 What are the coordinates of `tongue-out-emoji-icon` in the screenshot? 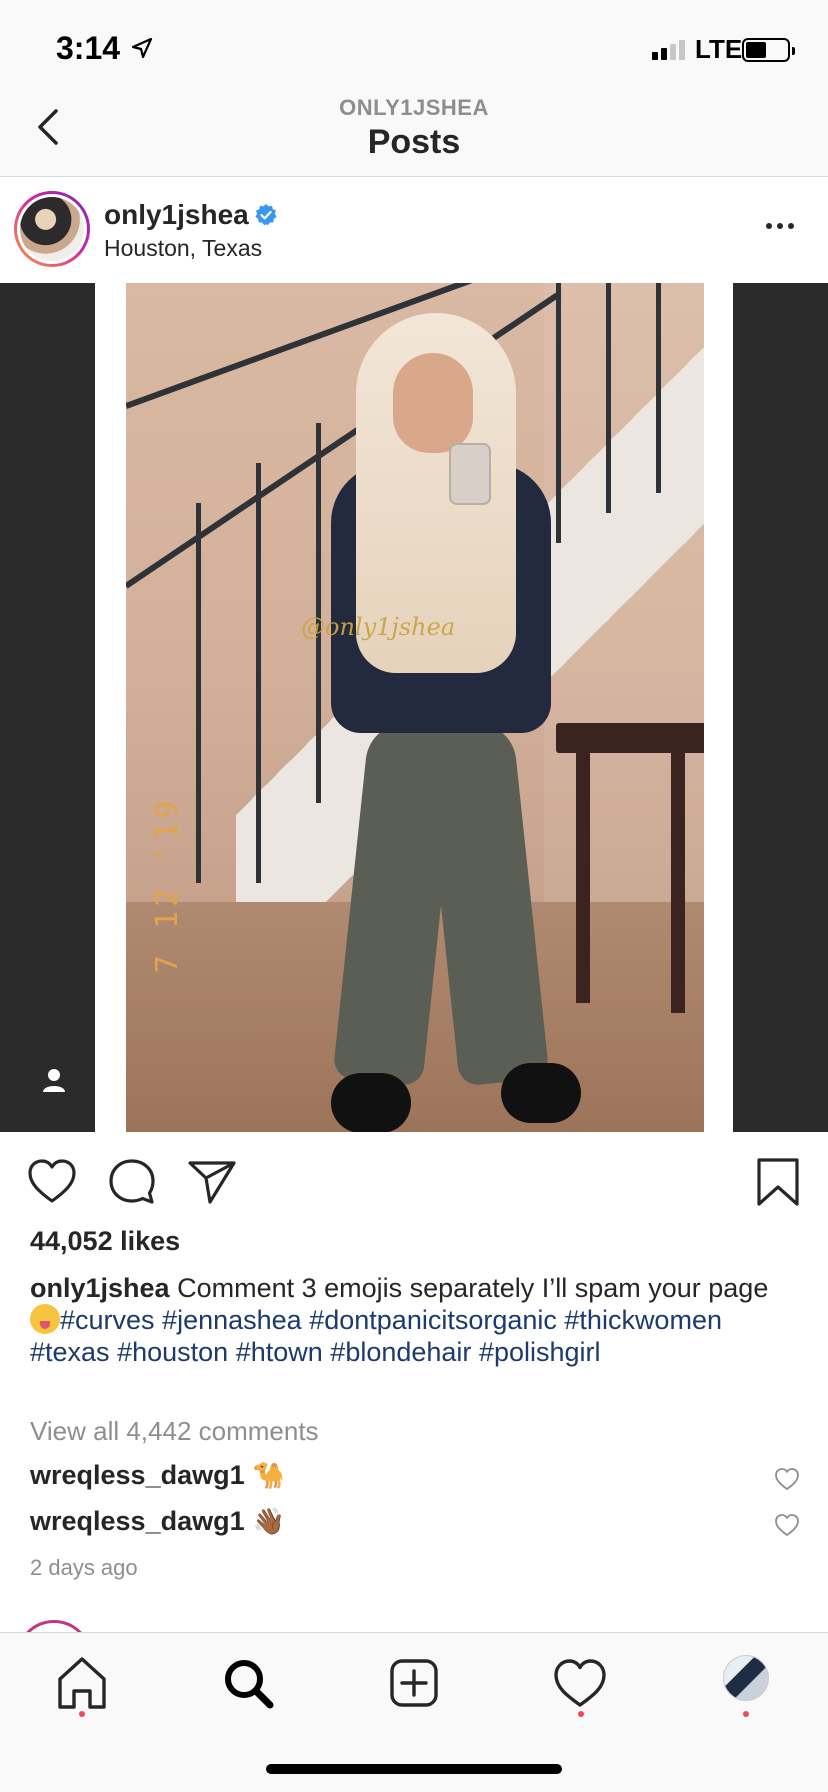 It's located at (45, 1319).